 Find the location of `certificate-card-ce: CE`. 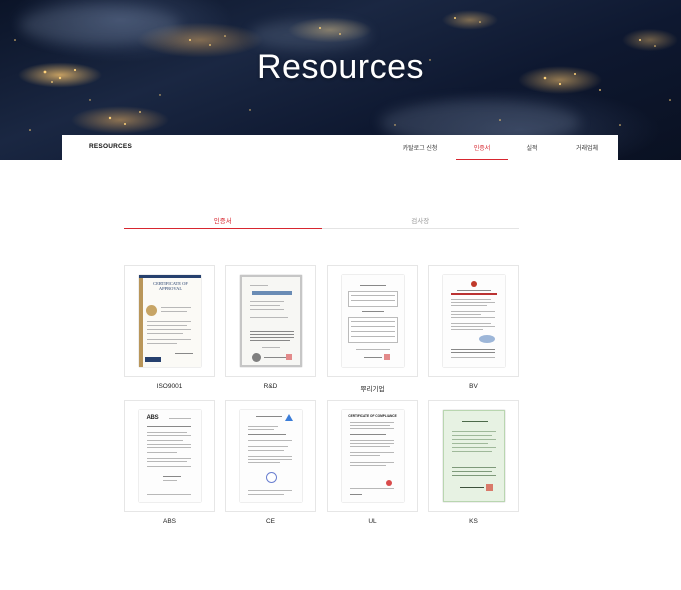

certificate-card-ce: CE is located at coordinates (270, 462).